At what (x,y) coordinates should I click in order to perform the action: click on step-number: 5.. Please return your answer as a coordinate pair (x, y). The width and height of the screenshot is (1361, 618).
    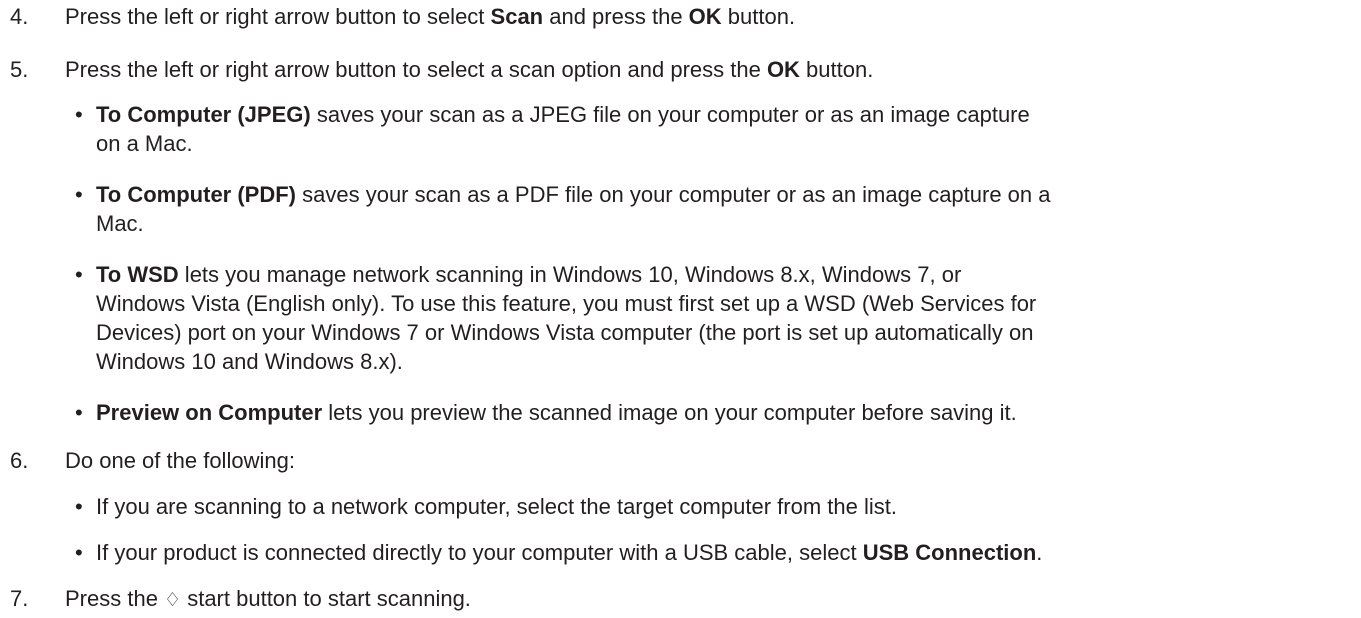
    Looking at the image, I should click on (19, 69).